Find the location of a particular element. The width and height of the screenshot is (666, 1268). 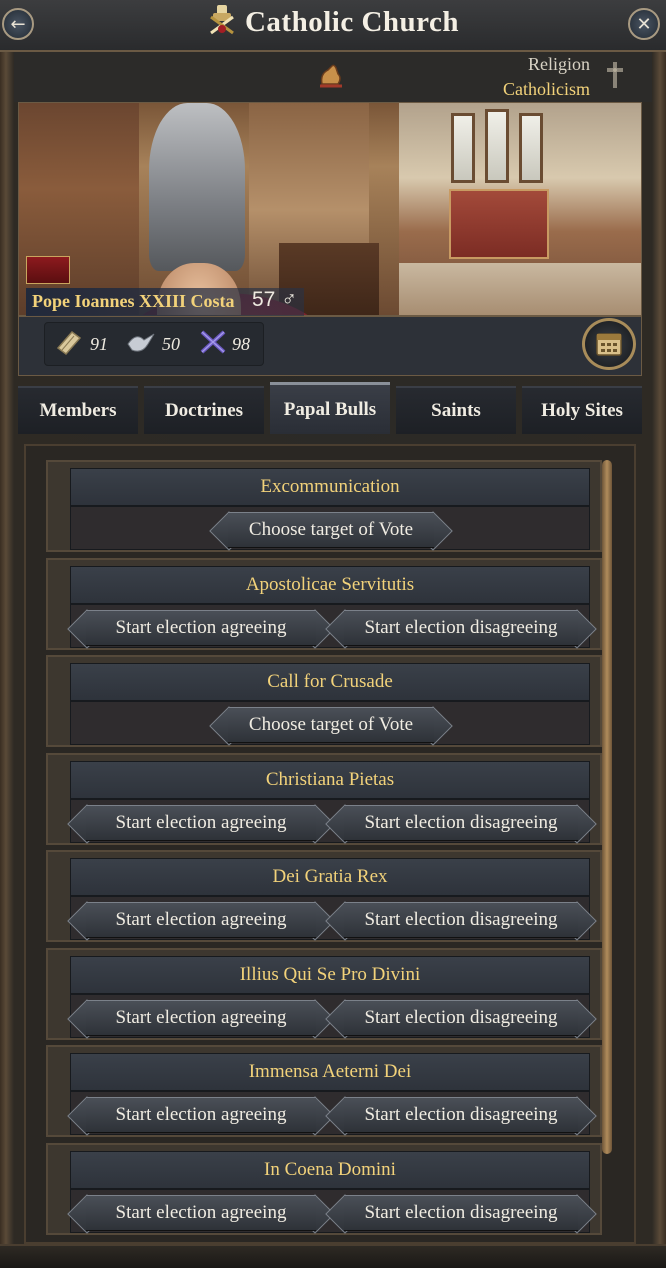

scroll-icon is located at coordinates (69, 343).